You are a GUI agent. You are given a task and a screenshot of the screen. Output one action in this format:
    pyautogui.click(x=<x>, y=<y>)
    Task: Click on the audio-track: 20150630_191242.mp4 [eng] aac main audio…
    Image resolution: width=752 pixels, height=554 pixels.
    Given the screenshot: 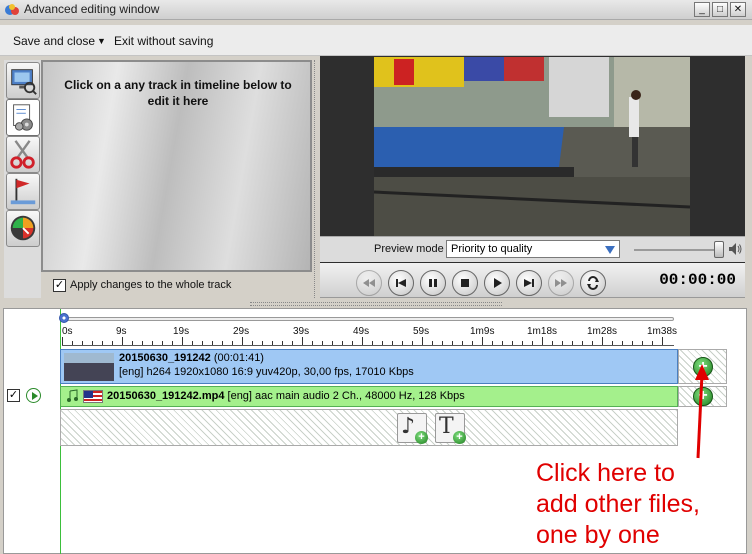 What is the action you would take?
    pyautogui.click(x=369, y=396)
    